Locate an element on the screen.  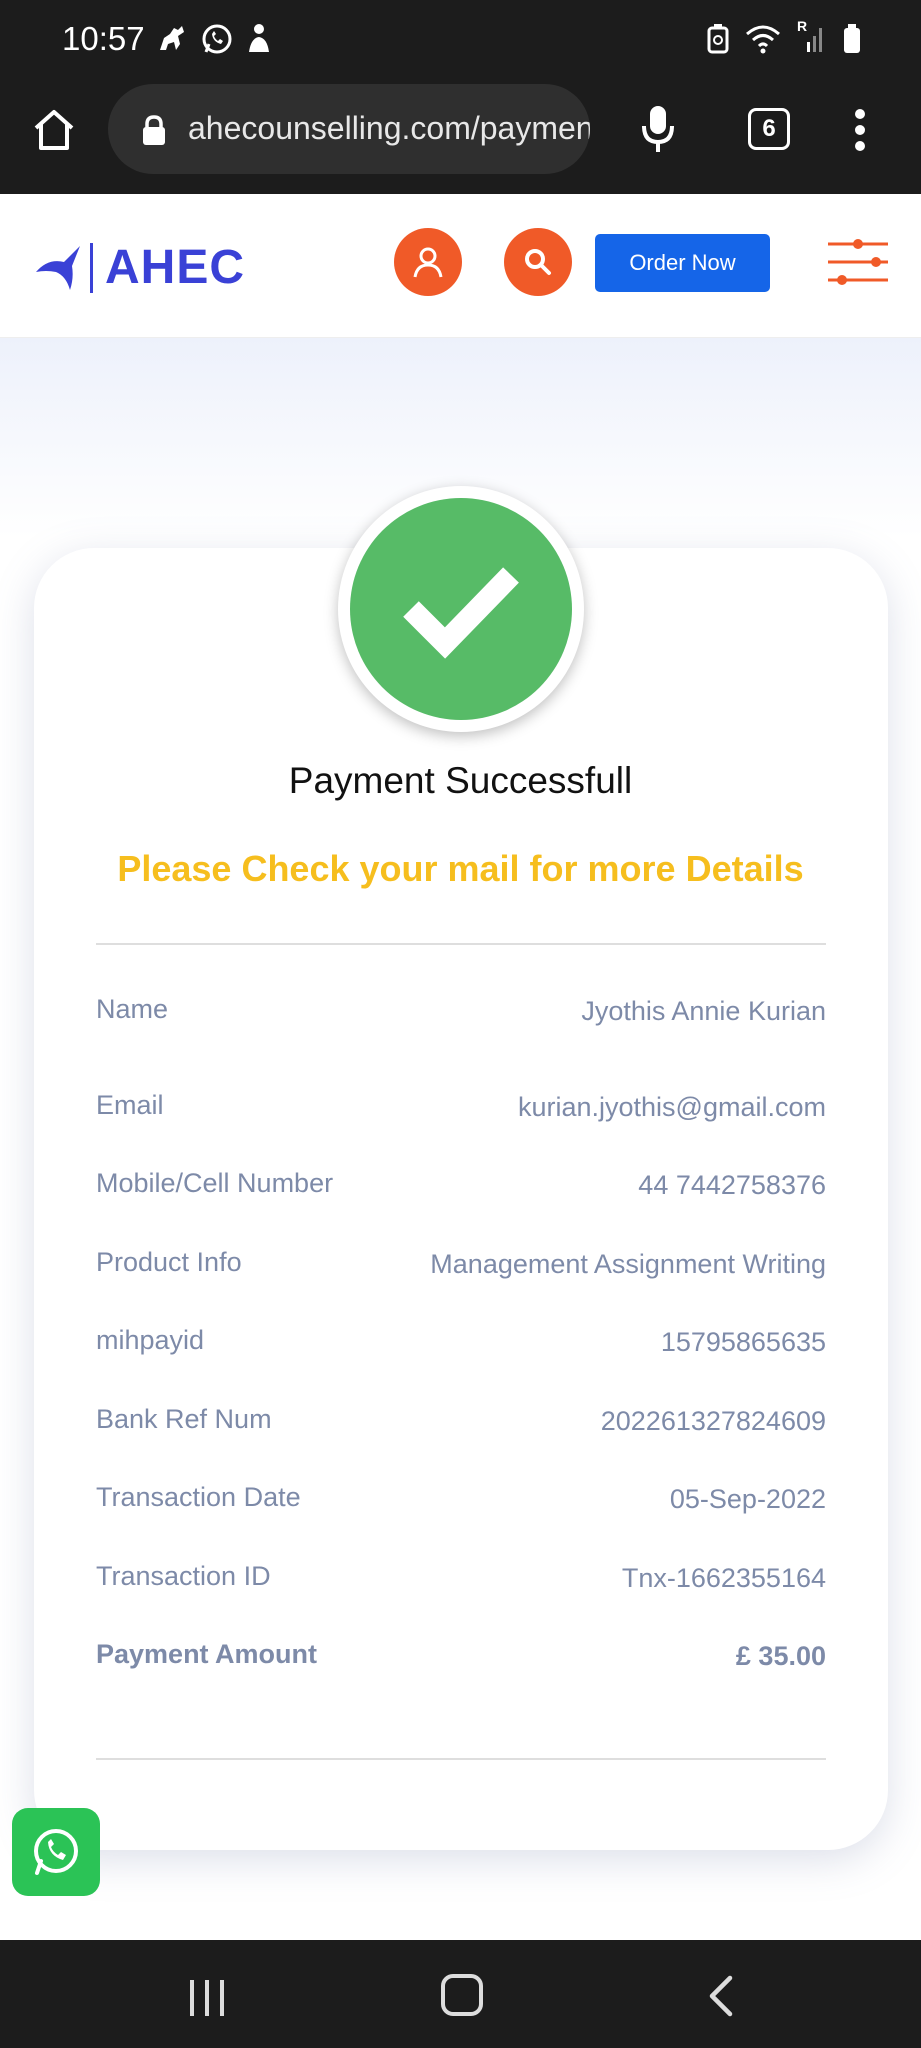
detail-label: Product Info is located at coordinates (169, 1262).